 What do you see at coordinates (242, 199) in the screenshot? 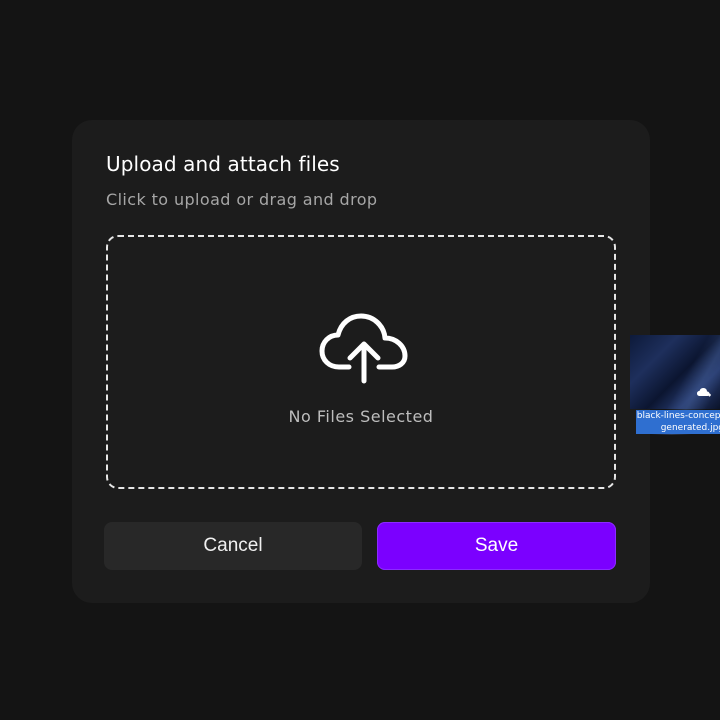
I see `modal-subtitle: Click to upload or drag and drop` at bounding box center [242, 199].